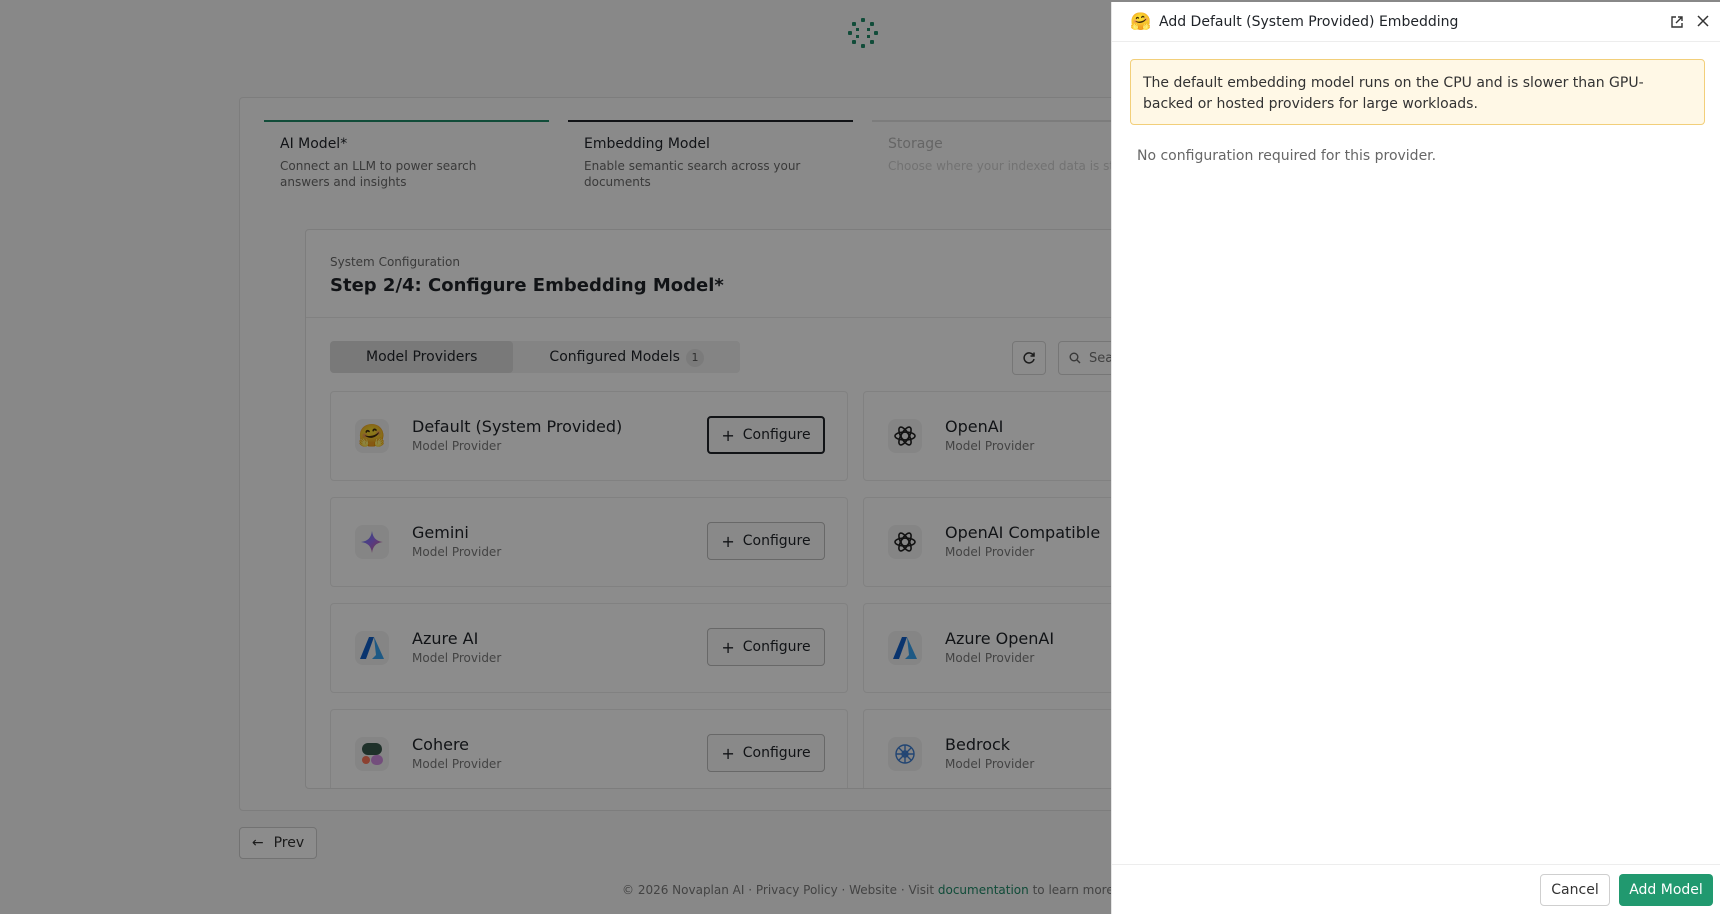 The height and width of the screenshot is (914, 1720). Describe the element at coordinates (1666, 890) in the screenshot. I see `add-model-button: Add Model` at that location.